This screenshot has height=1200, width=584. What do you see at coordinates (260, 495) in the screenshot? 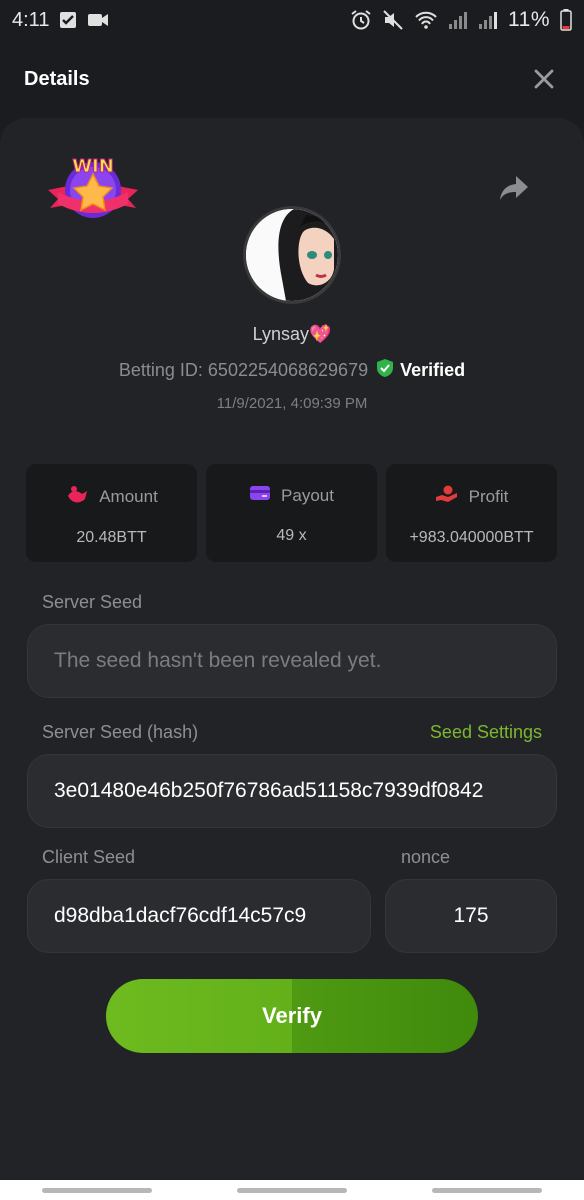
I see `payout-icon` at bounding box center [260, 495].